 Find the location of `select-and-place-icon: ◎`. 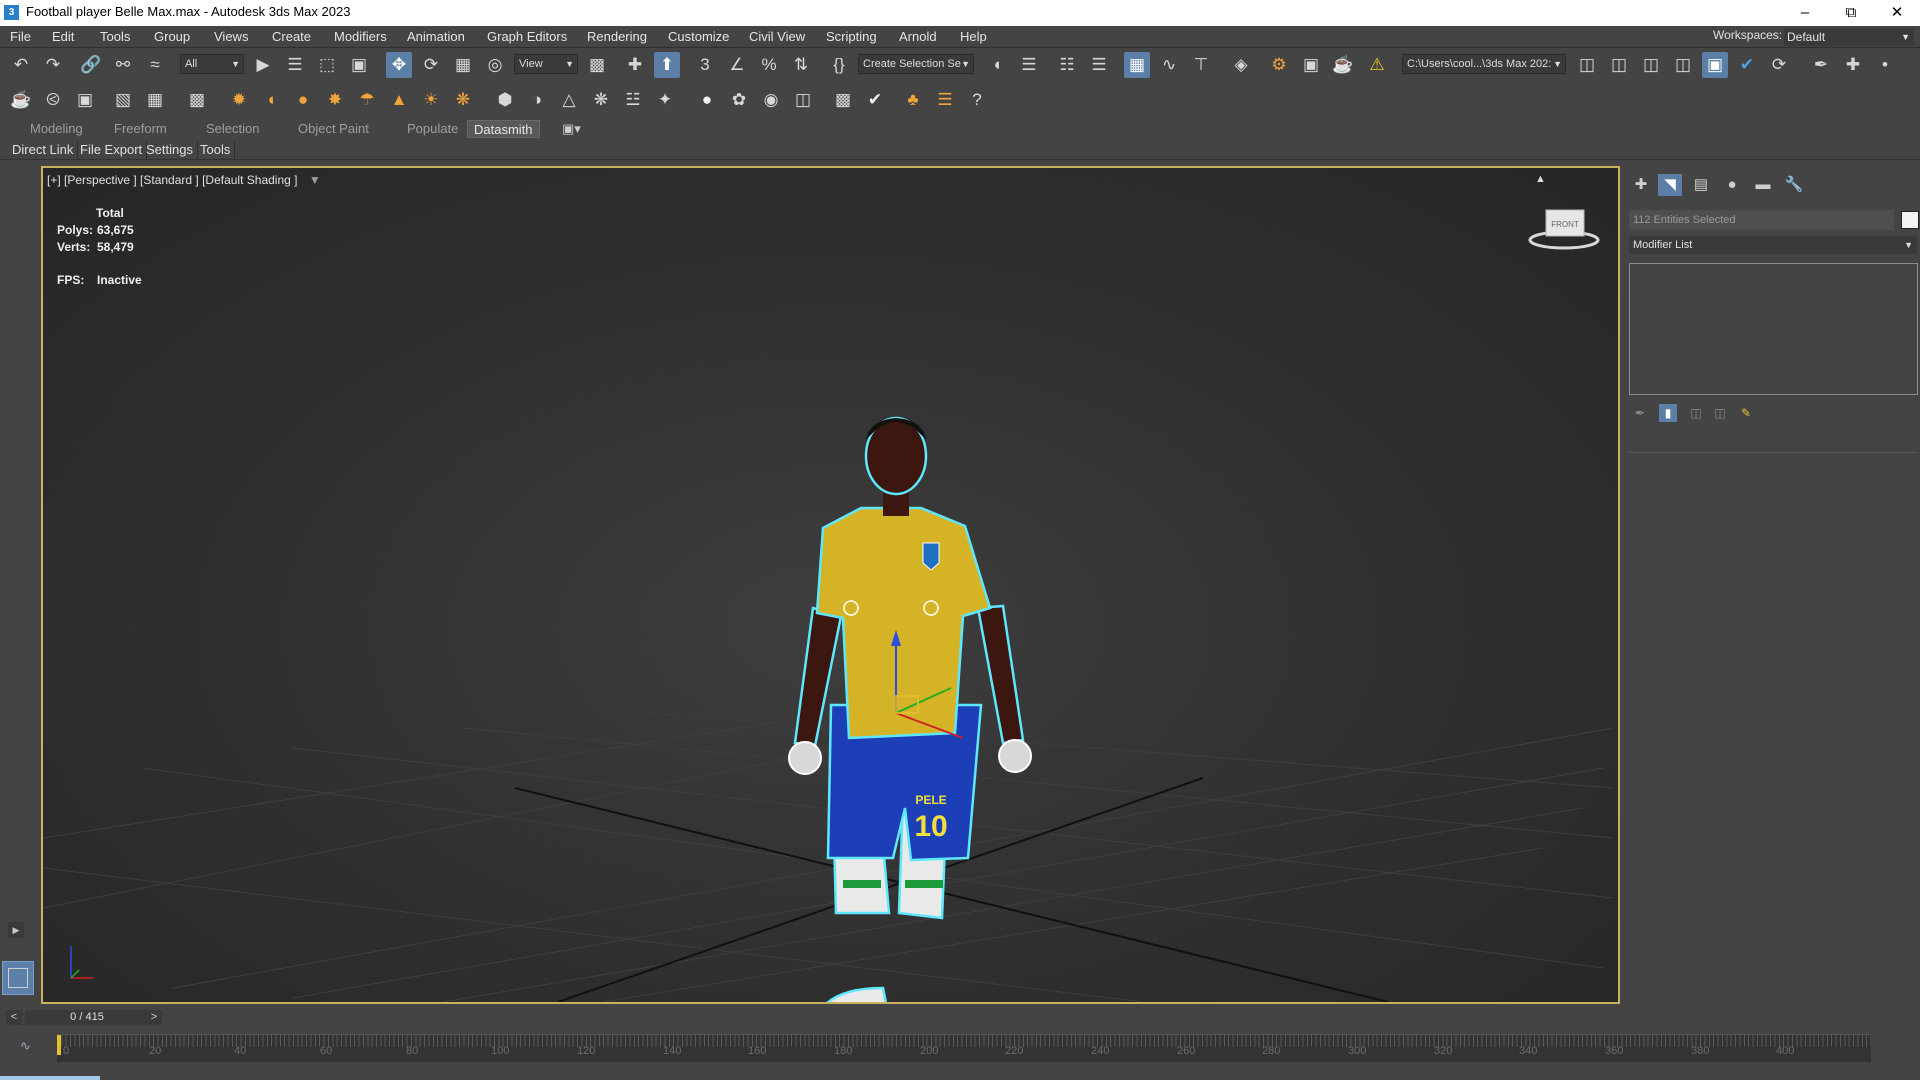

select-and-place-icon: ◎ is located at coordinates (495, 65).